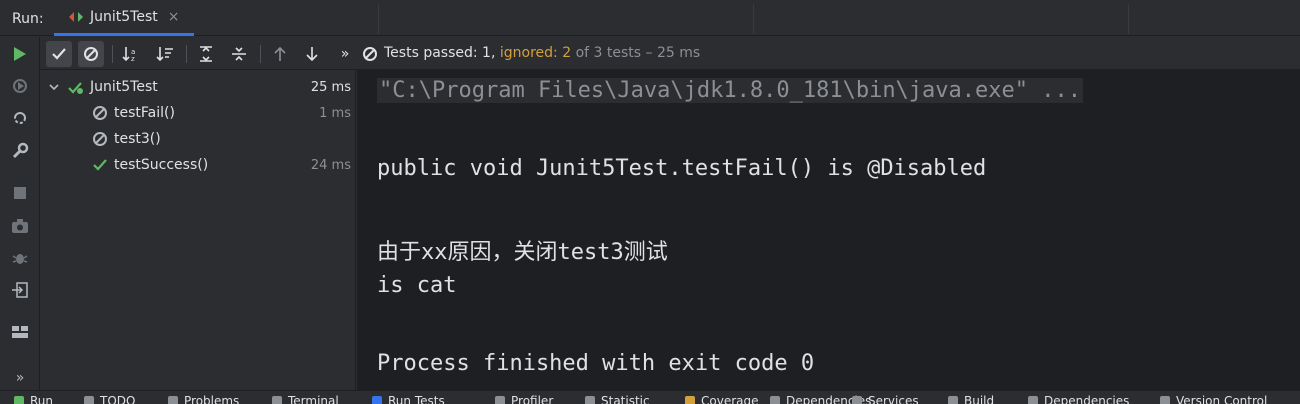 The image size is (1300, 404). I want to click on show-passed-button, so click(59, 54).